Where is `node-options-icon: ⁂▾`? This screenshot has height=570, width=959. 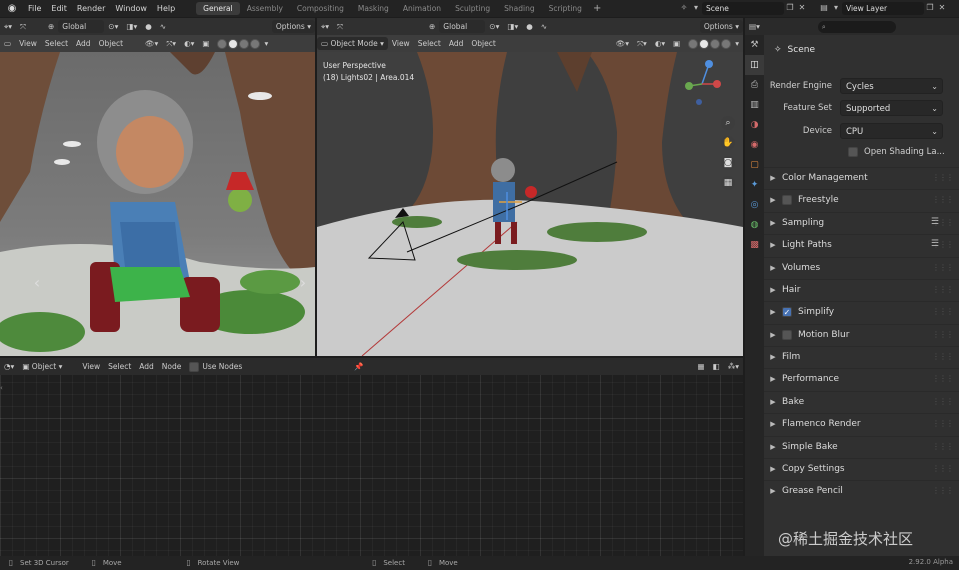 node-options-icon: ⁂▾ is located at coordinates (733, 366).